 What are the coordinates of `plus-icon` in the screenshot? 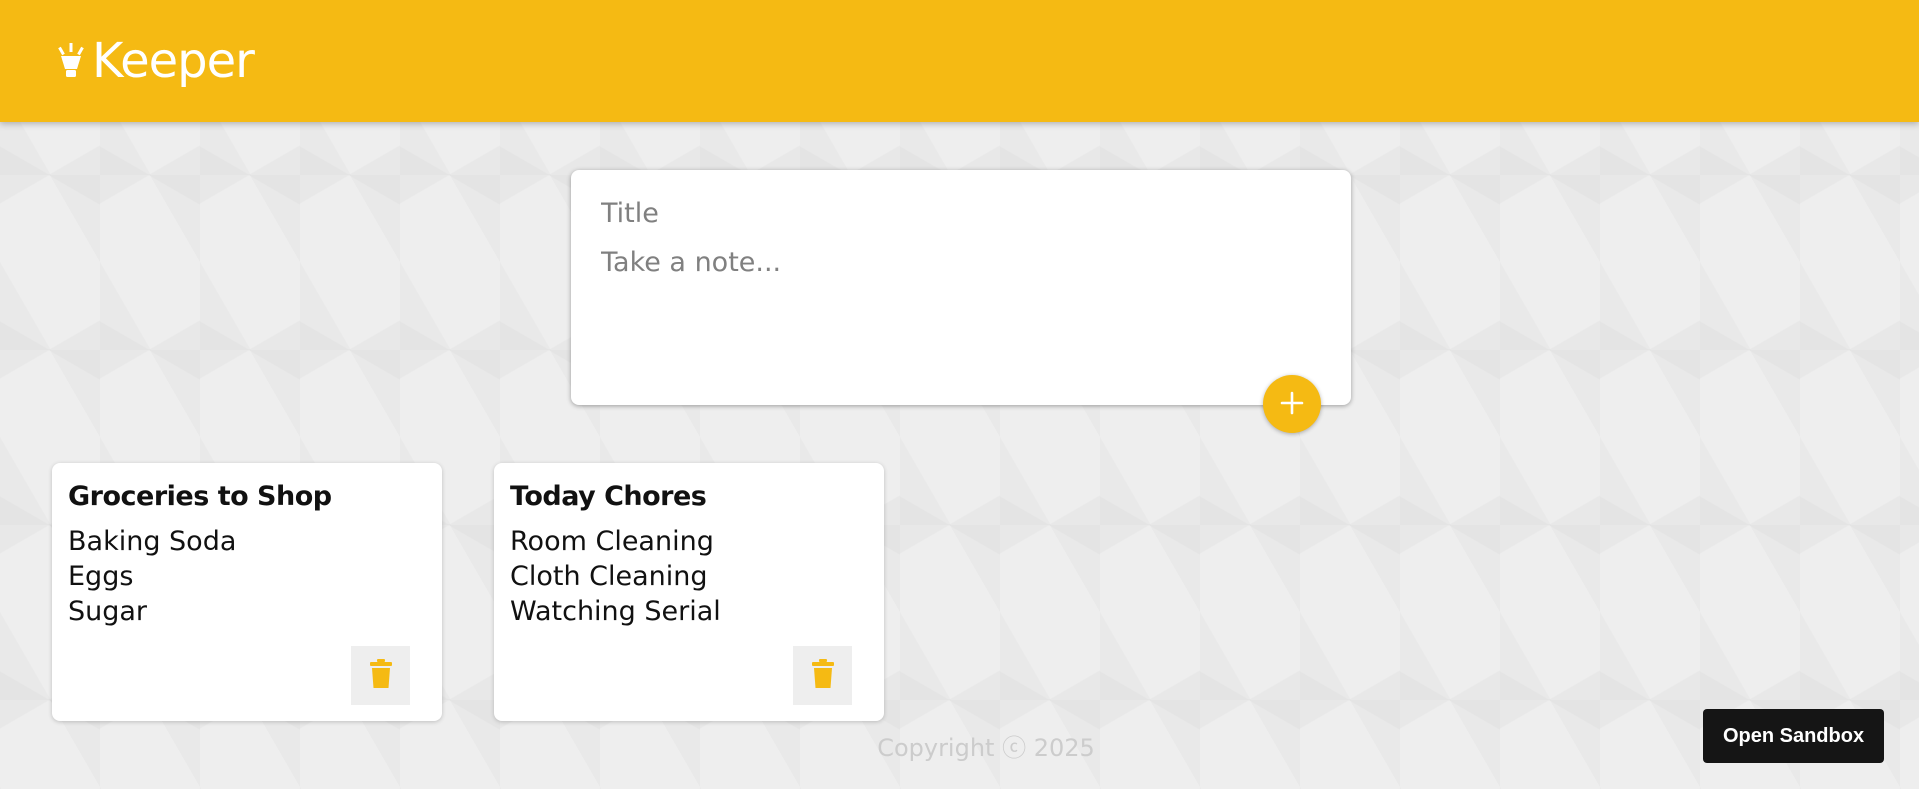 It's located at (1292, 404).